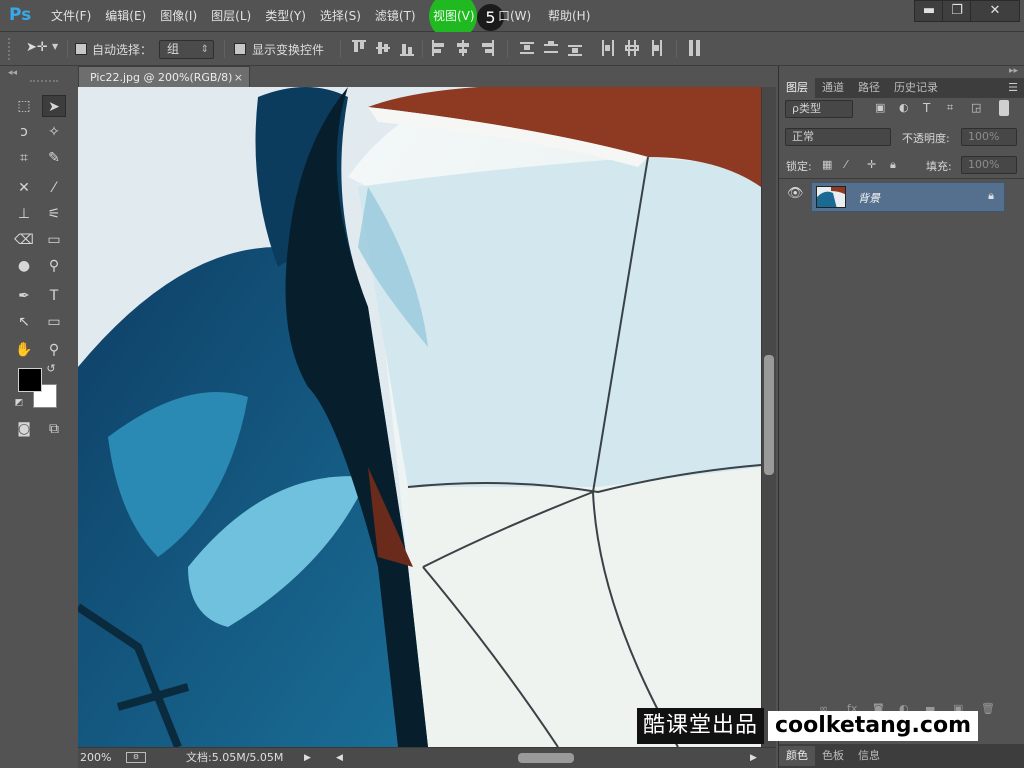 This screenshot has height=768, width=1024. I want to click on hand-tool-icon: ✋, so click(24, 350).